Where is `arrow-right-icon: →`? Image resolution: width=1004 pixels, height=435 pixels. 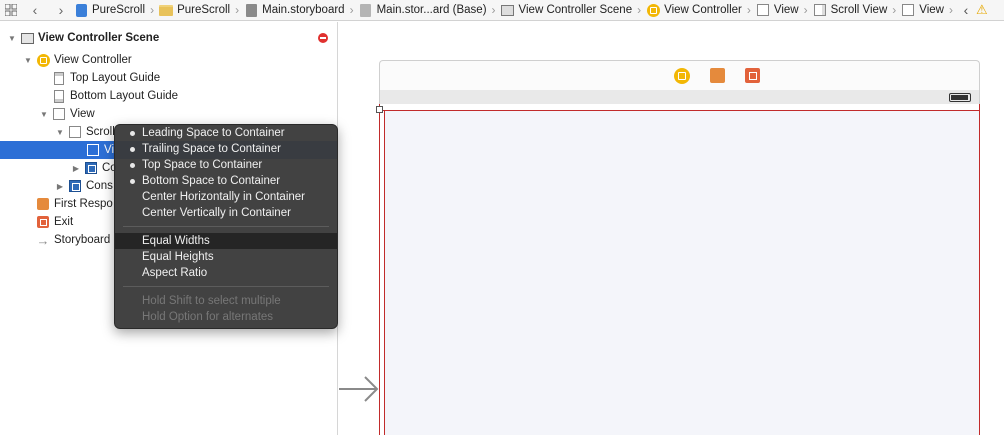 arrow-right-icon: → is located at coordinates (43, 240).